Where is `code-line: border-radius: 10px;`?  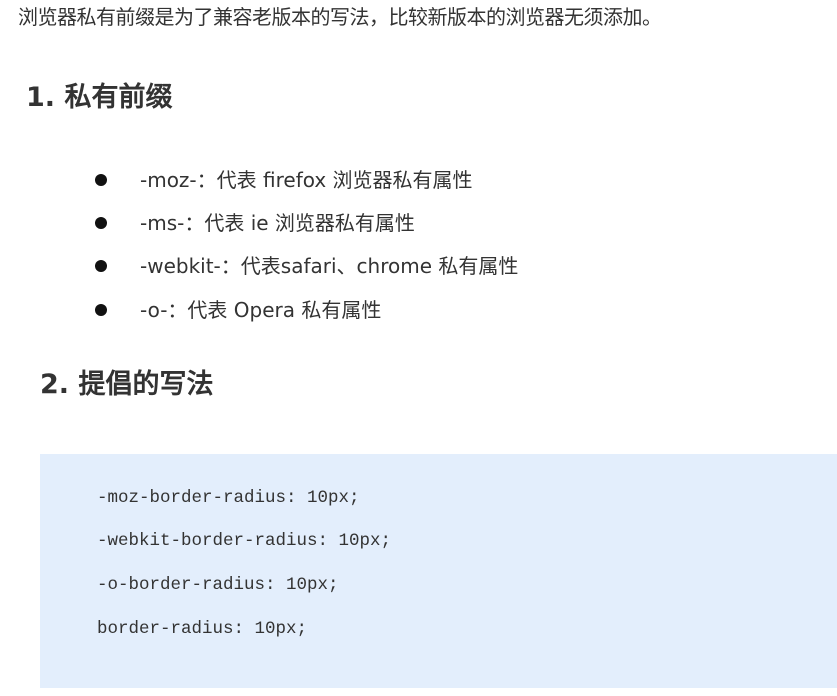
code-line: border-radius: 10px; is located at coordinates (202, 629).